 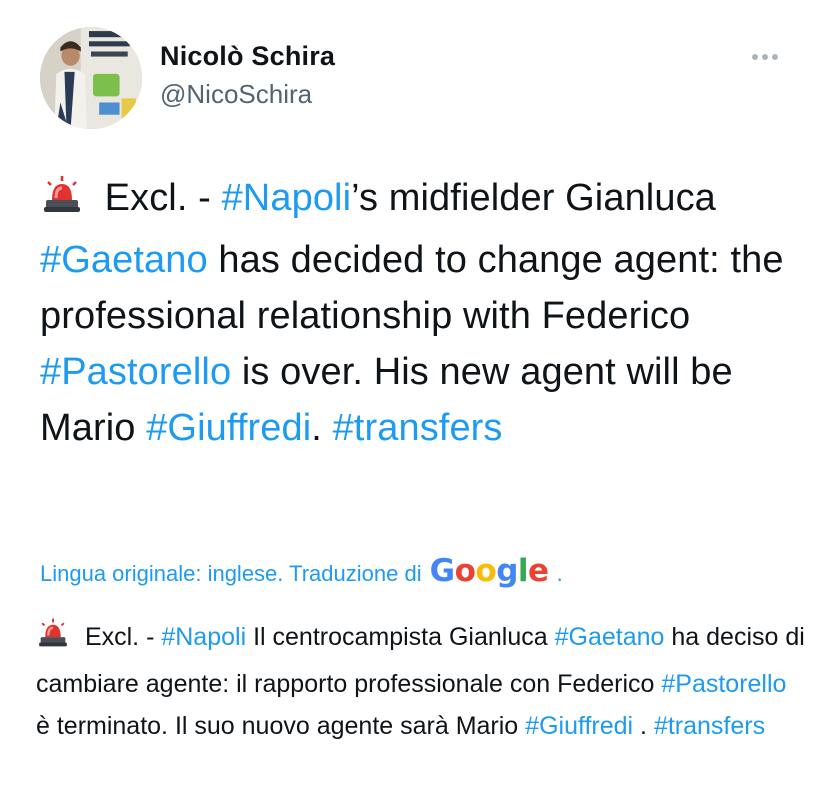 What do you see at coordinates (770, 57) in the screenshot?
I see `more-options-icon` at bounding box center [770, 57].